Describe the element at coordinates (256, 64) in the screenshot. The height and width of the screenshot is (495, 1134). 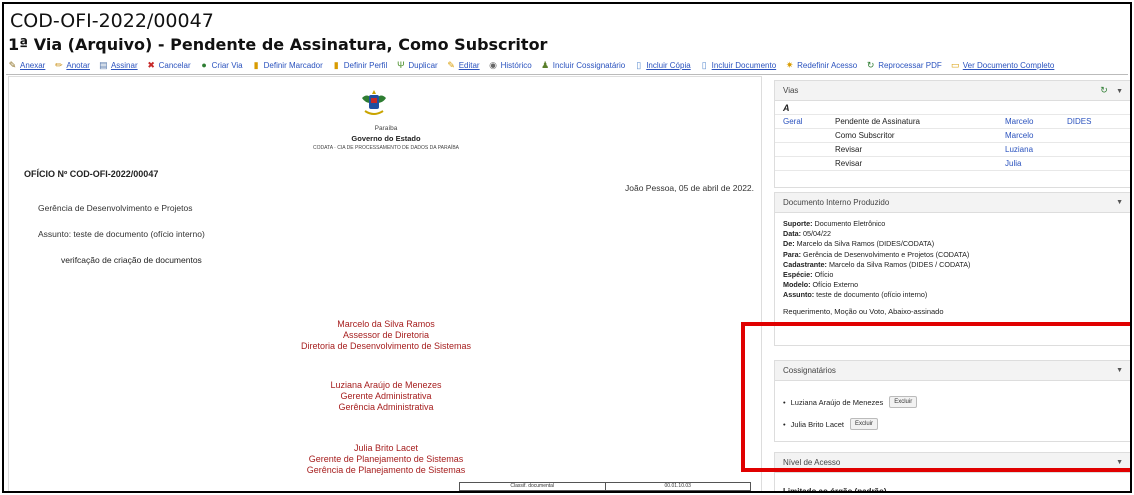
I see `marker-icon: ▮` at that location.